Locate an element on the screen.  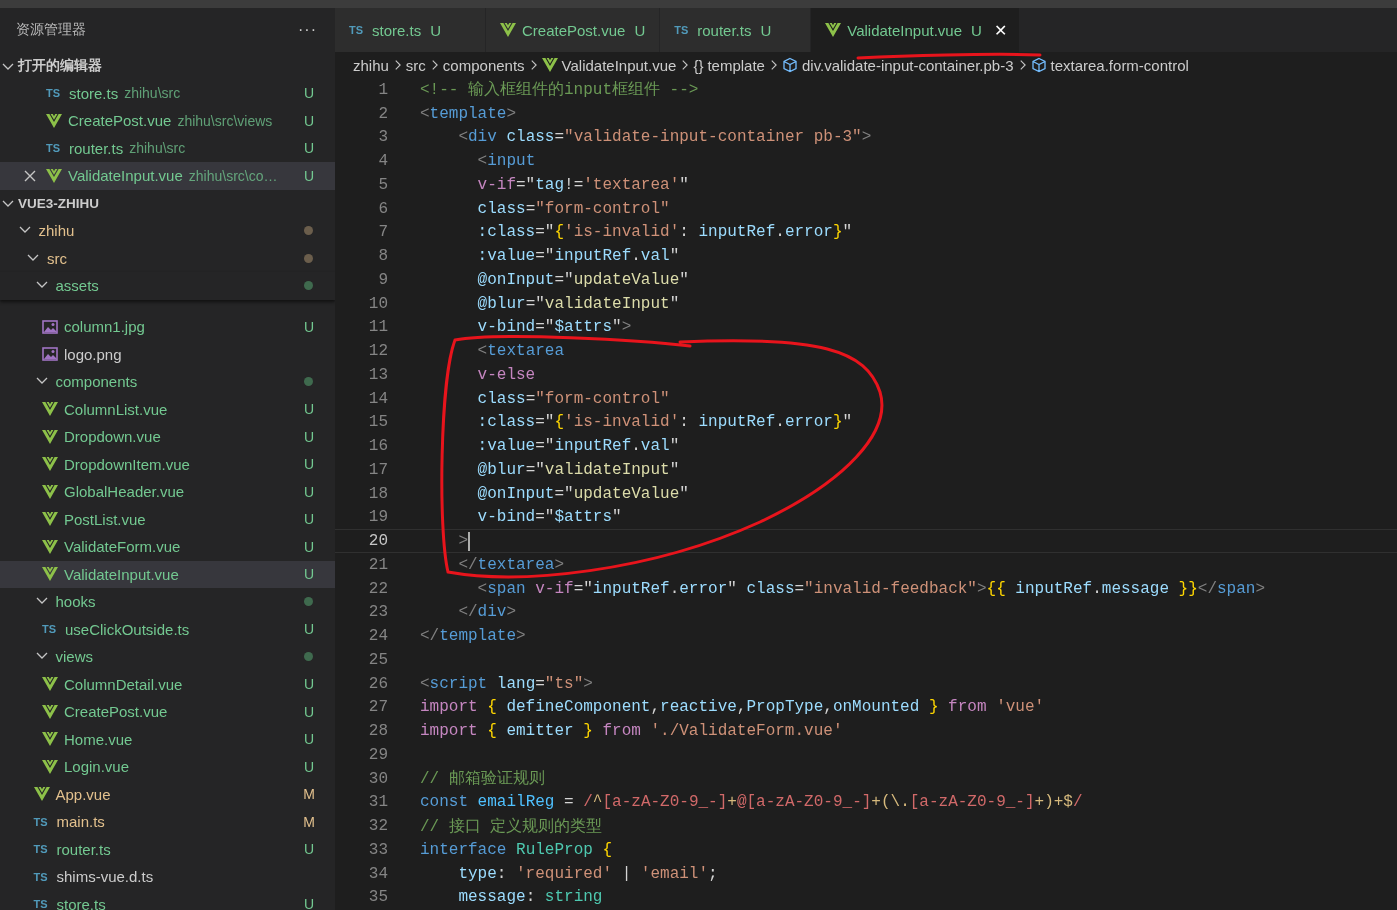
line-number: 8 is located at coordinates (382, 256).